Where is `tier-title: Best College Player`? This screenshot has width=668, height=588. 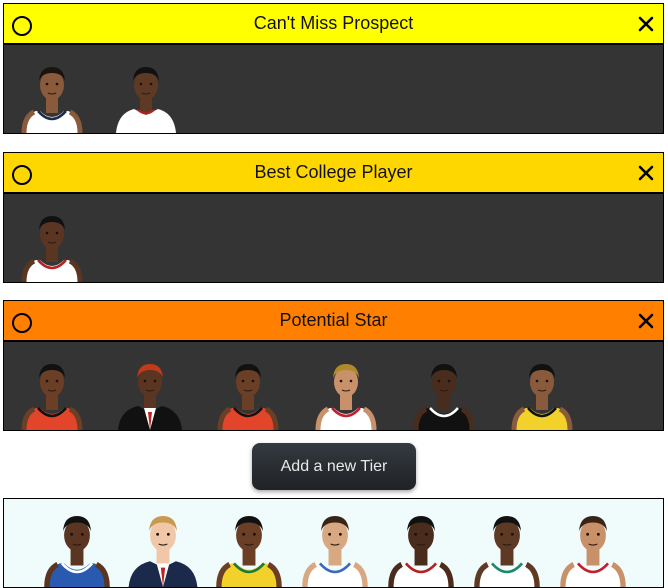
tier-title: Best College Player is located at coordinates (333, 172).